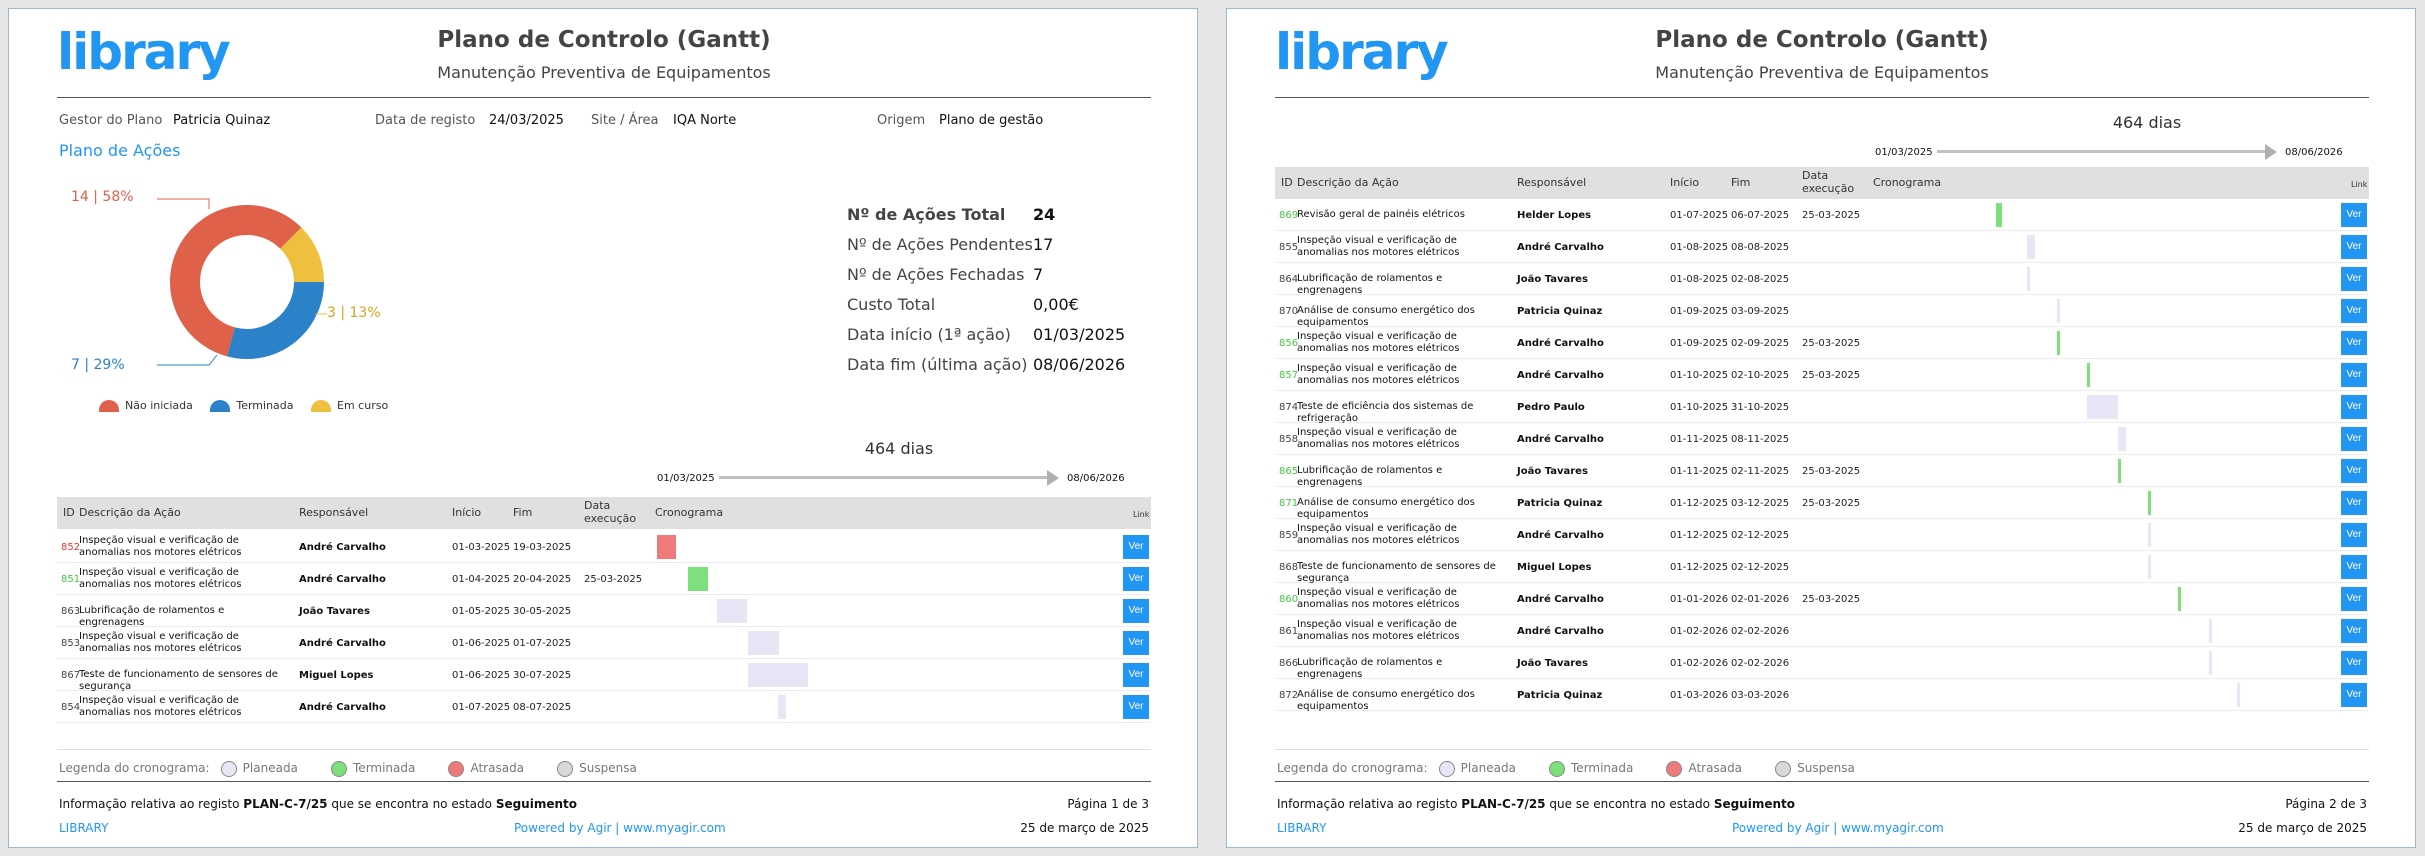 The height and width of the screenshot is (856, 2425). What do you see at coordinates (899, 448) in the screenshot?
I see `timeline-days: 464 dias` at bounding box center [899, 448].